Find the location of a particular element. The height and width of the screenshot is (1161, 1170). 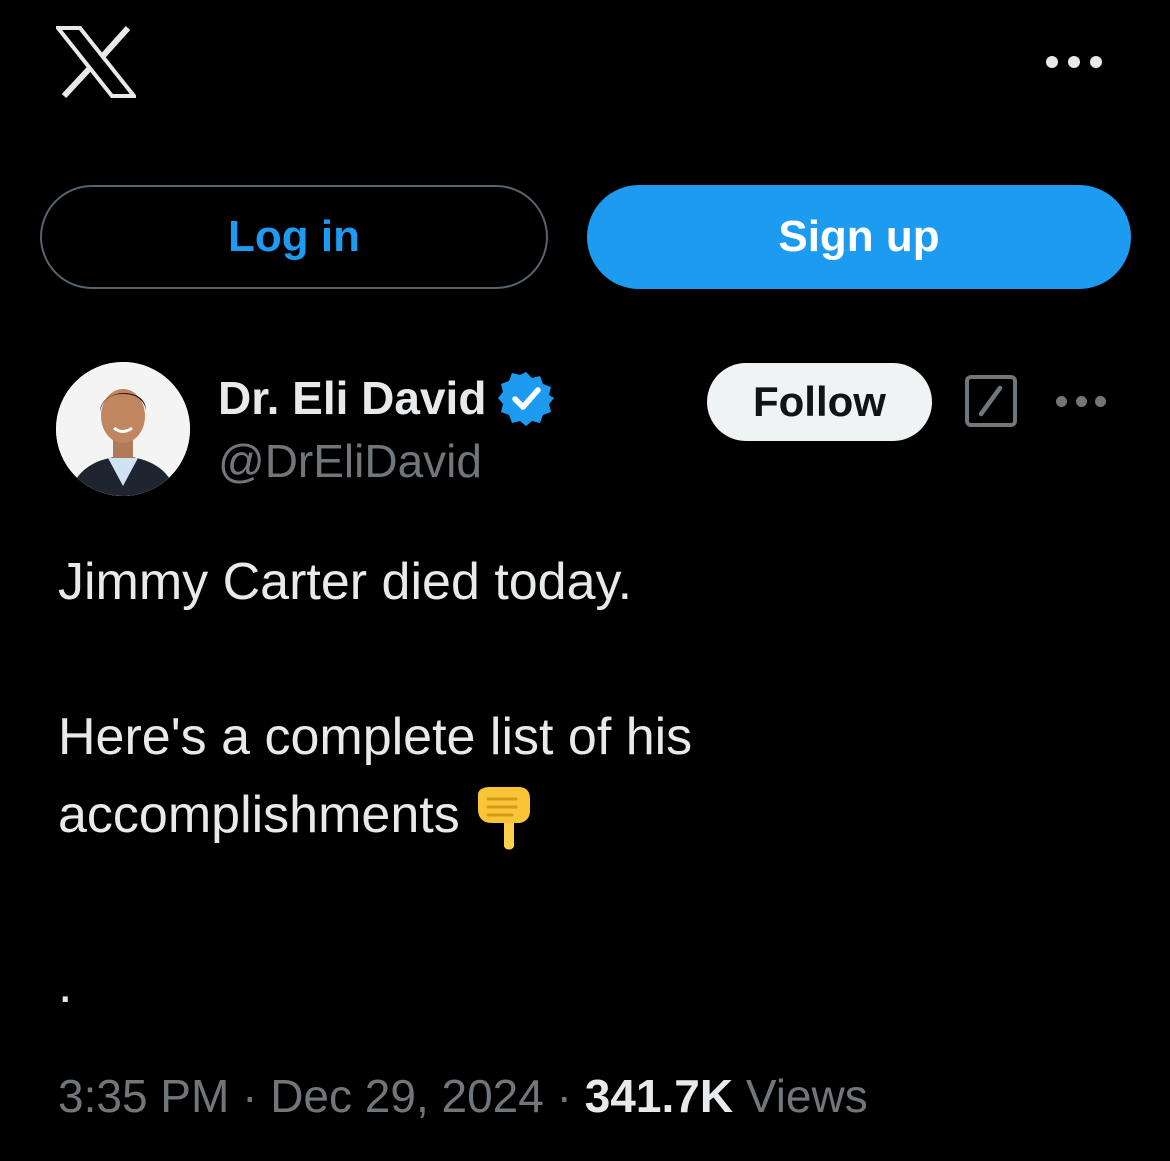

author-handle: @DrEliDavid is located at coordinates (350, 461).